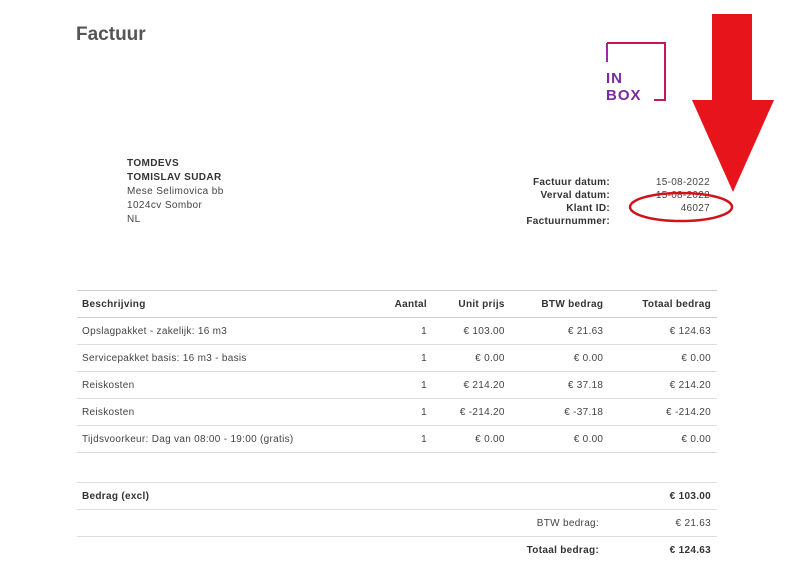 The height and width of the screenshot is (564, 792). What do you see at coordinates (575, 195) in the screenshot?
I see `due-date-label: Verval datum:` at bounding box center [575, 195].